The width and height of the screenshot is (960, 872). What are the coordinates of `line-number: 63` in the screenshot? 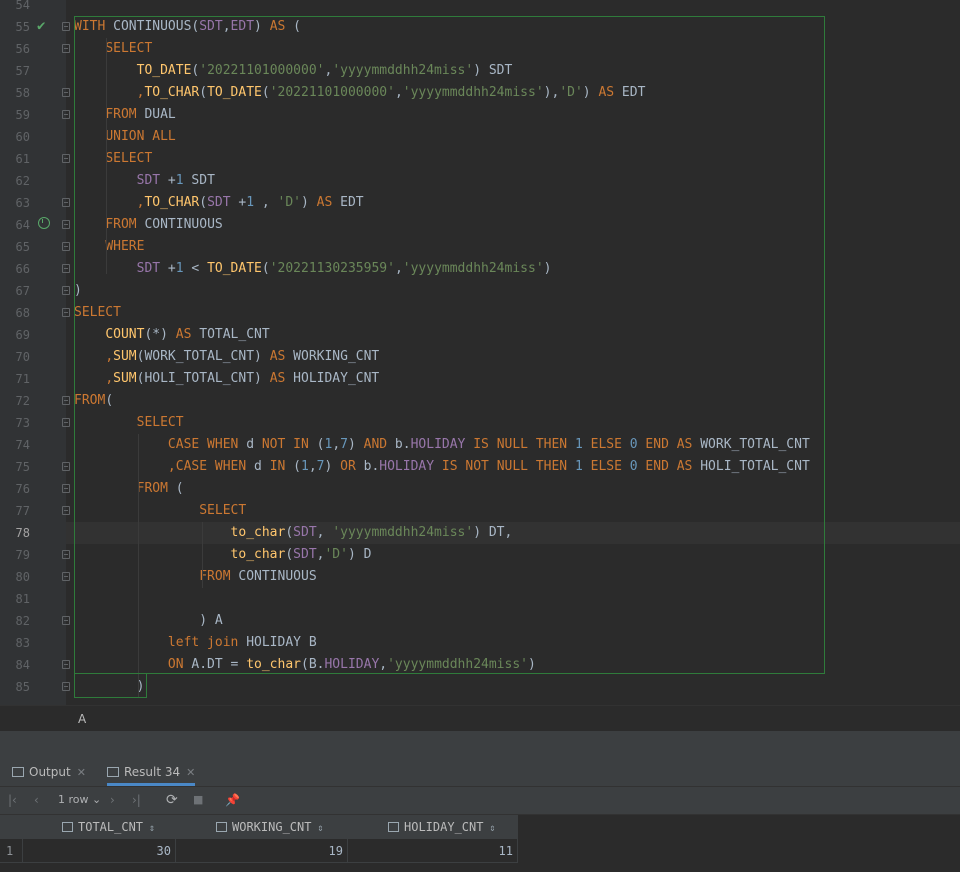 It's located at (22, 203).